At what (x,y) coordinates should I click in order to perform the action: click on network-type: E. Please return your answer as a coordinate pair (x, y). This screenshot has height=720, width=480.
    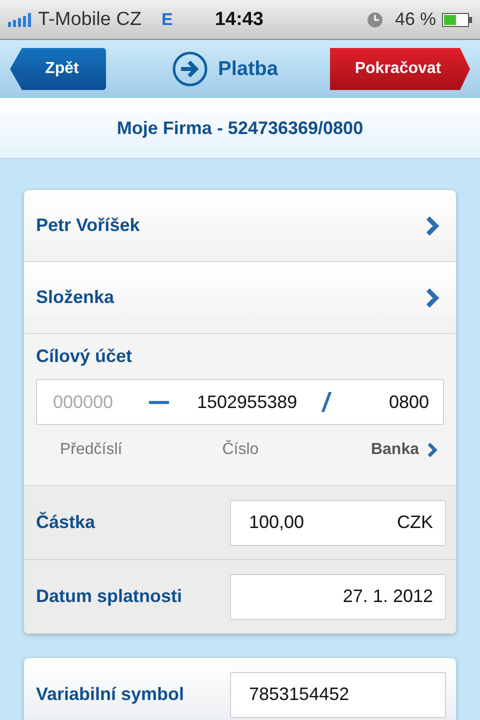
    Looking at the image, I should click on (167, 20).